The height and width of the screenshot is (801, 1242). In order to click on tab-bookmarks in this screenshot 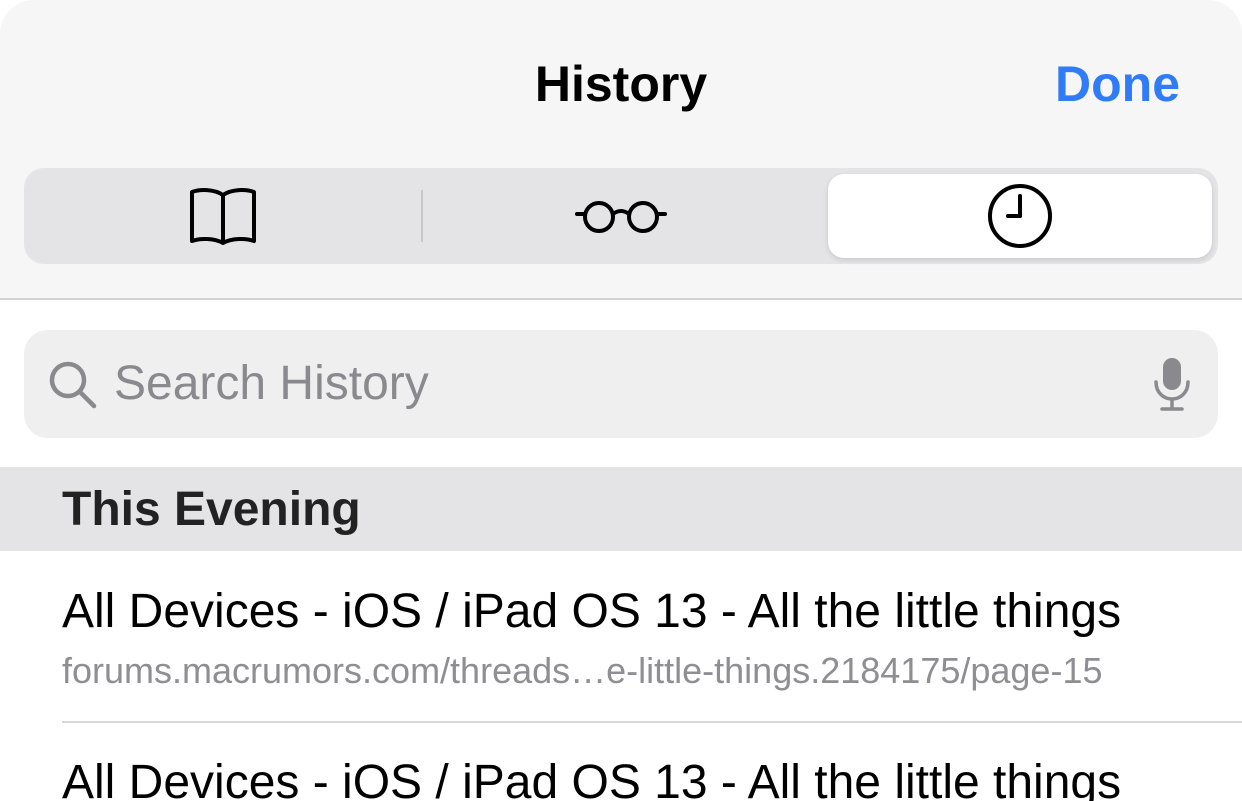, I will do `click(223, 216)`.